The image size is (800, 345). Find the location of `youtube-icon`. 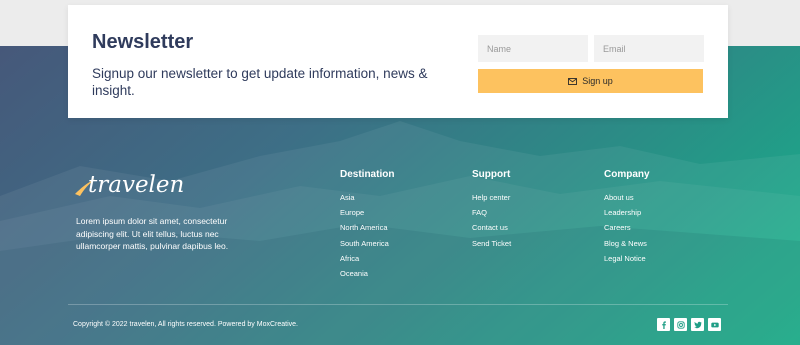

youtube-icon is located at coordinates (714, 324).